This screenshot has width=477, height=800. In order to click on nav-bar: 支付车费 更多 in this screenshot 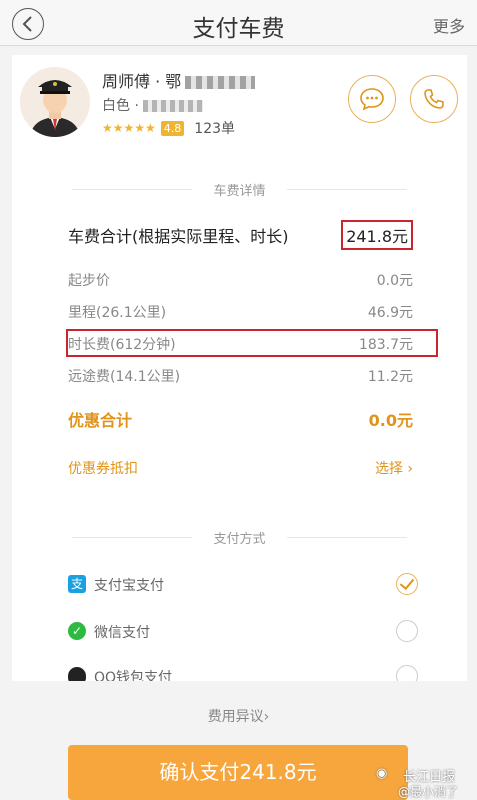, I will do `click(238, 23)`.